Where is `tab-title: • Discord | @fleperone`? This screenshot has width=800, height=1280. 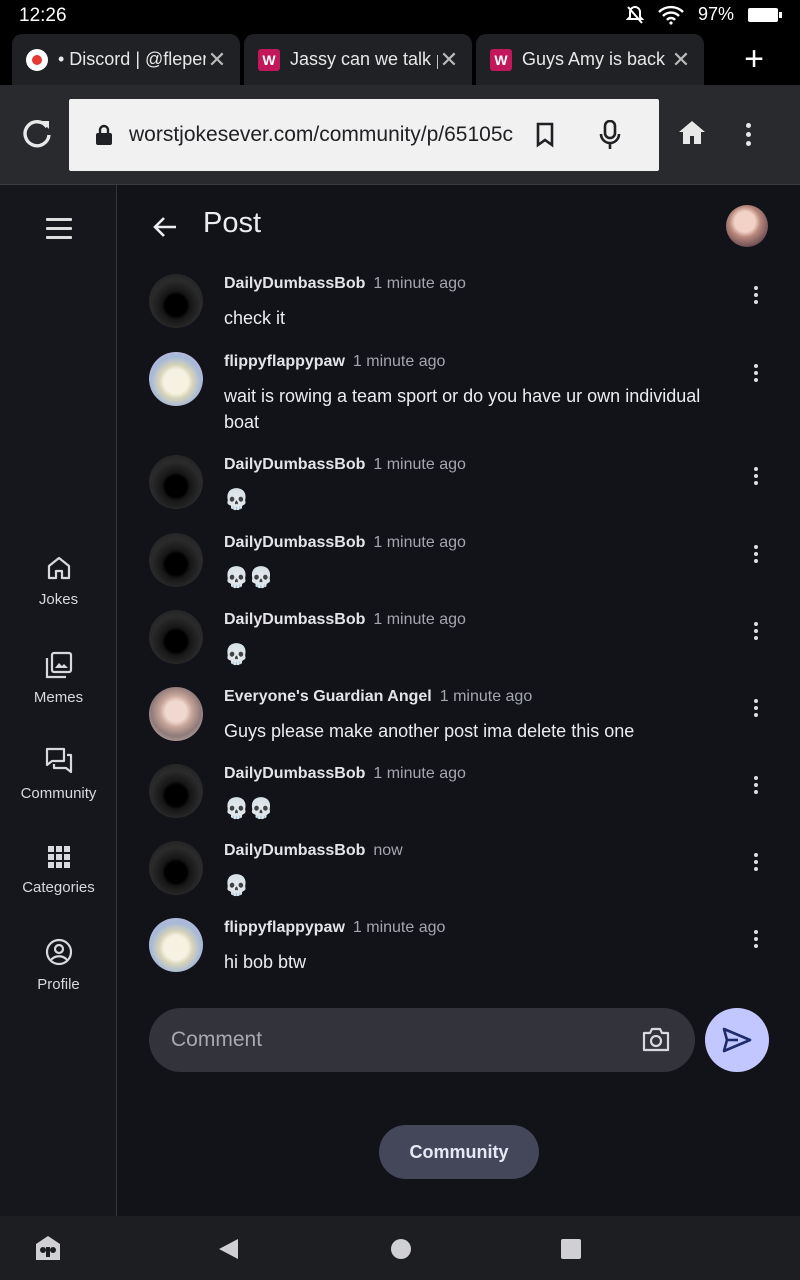 tab-title: • Discord | @fleperone is located at coordinates (132, 59).